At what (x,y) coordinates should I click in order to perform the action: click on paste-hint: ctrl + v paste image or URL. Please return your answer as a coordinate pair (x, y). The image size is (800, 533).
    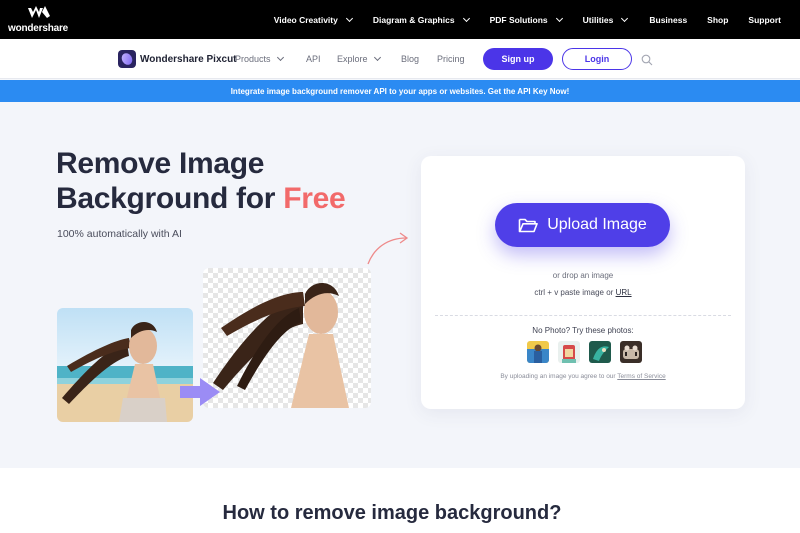
    Looking at the image, I should click on (583, 292).